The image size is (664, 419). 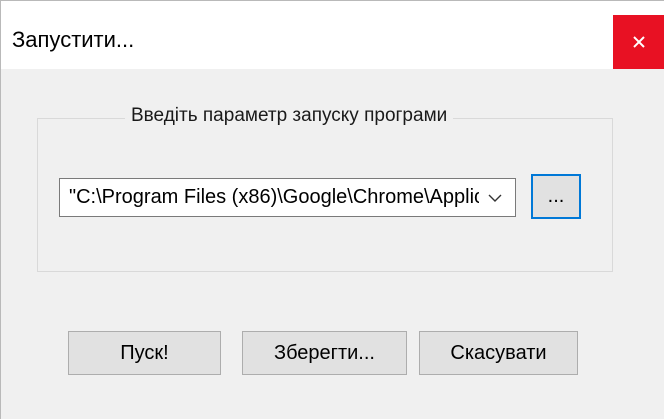 What do you see at coordinates (495, 198) in the screenshot?
I see `chevron-down-icon` at bounding box center [495, 198].